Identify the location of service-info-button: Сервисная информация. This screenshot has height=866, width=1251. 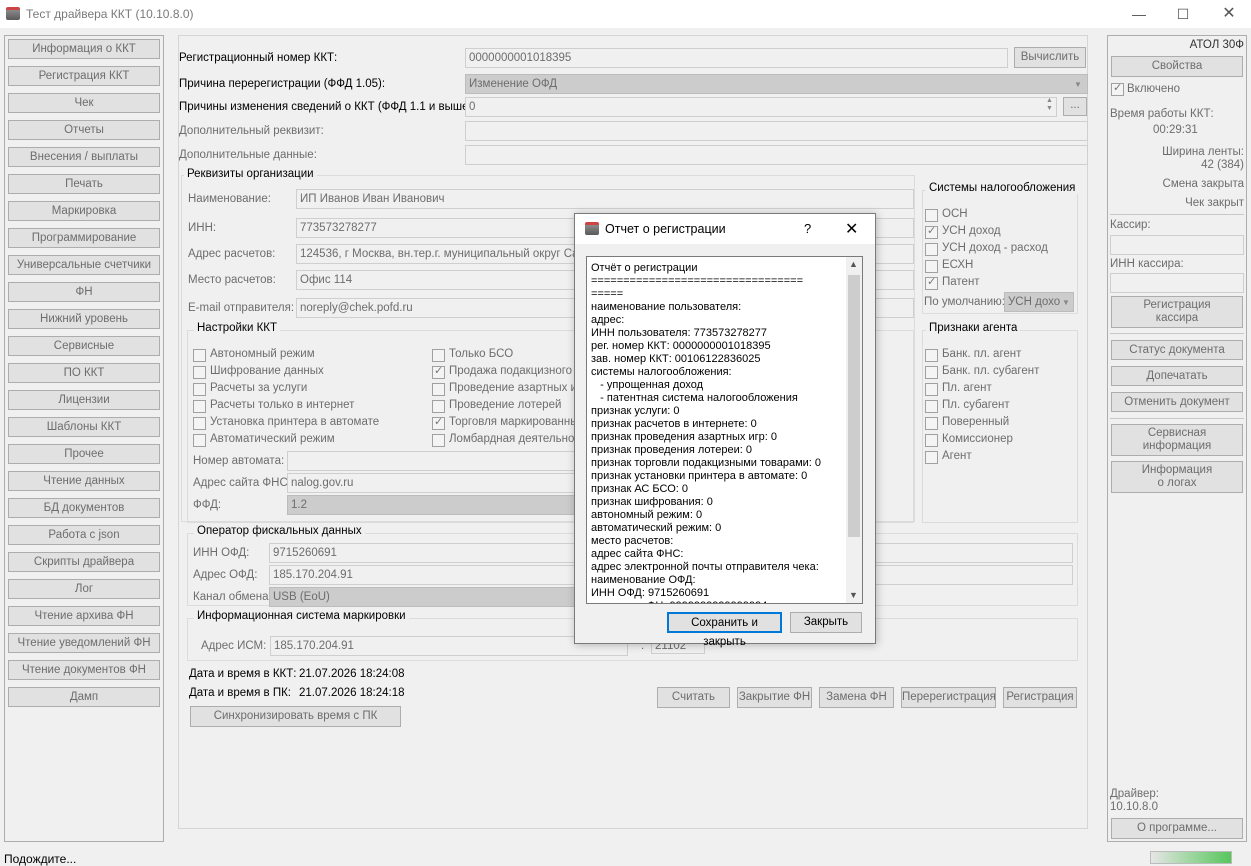
(1177, 440).